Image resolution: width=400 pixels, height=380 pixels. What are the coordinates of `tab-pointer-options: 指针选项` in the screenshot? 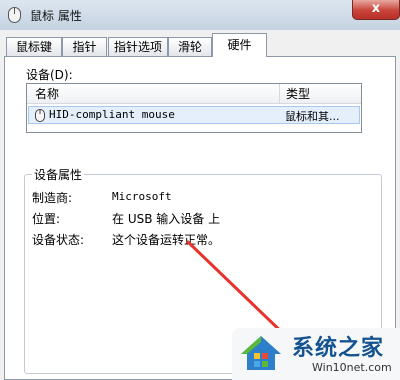 It's located at (138, 46).